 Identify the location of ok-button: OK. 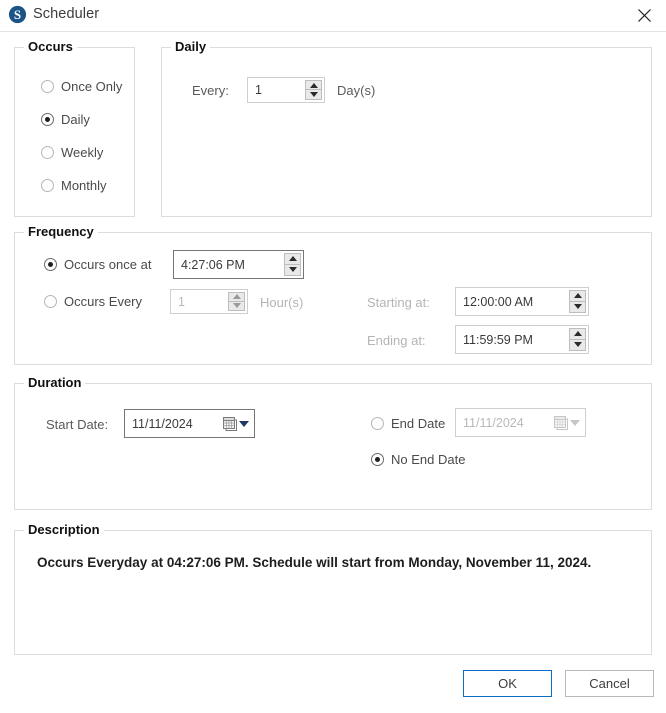
(507, 683).